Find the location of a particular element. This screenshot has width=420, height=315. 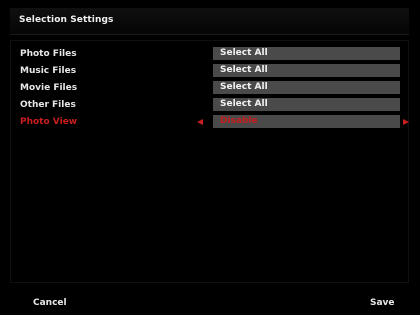

setting-label: Other Files is located at coordinates (48, 105).